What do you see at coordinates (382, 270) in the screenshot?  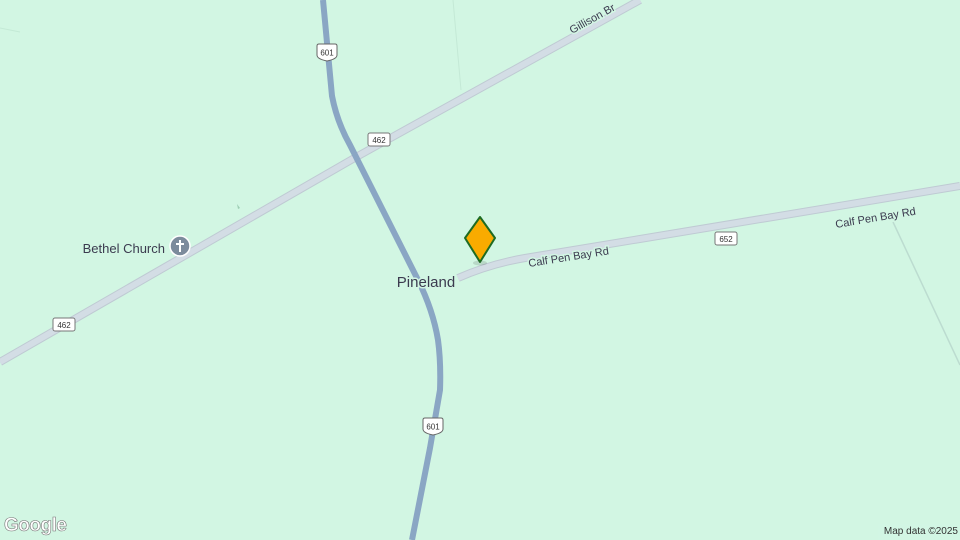 I see `us-601-highway` at bounding box center [382, 270].